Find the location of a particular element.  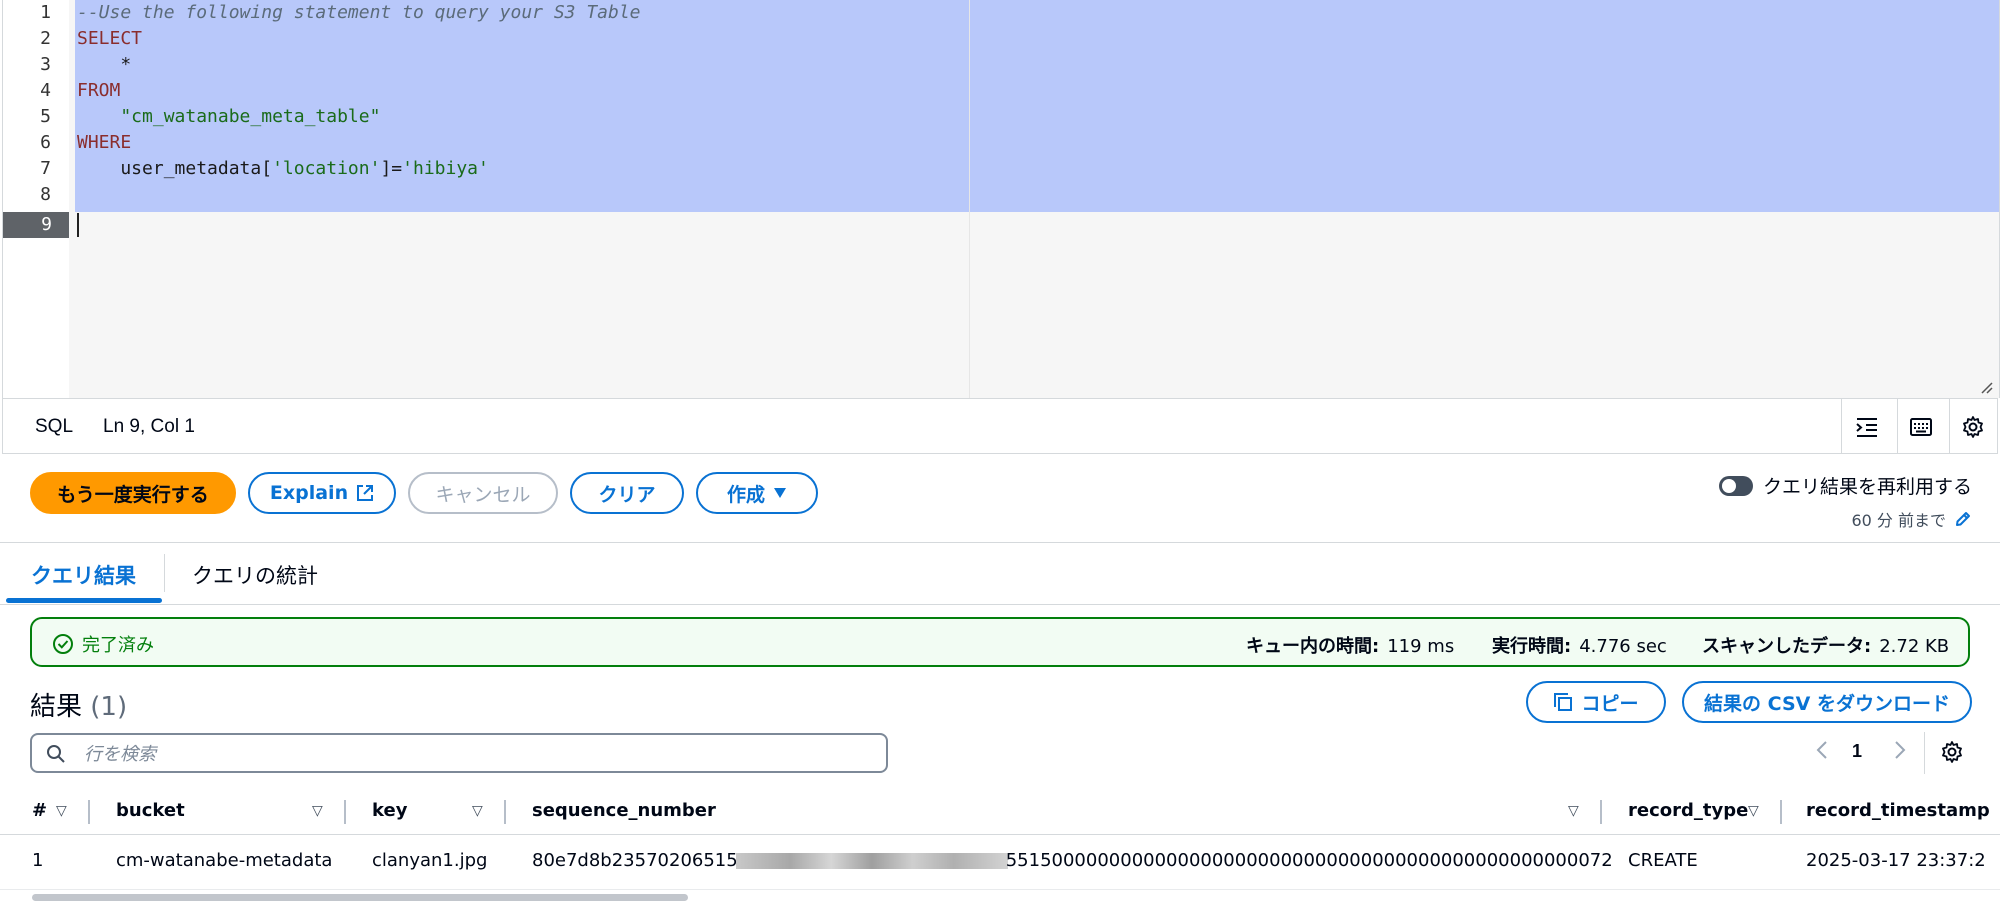

copy-button: コピー is located at coordinates (1596, 702).